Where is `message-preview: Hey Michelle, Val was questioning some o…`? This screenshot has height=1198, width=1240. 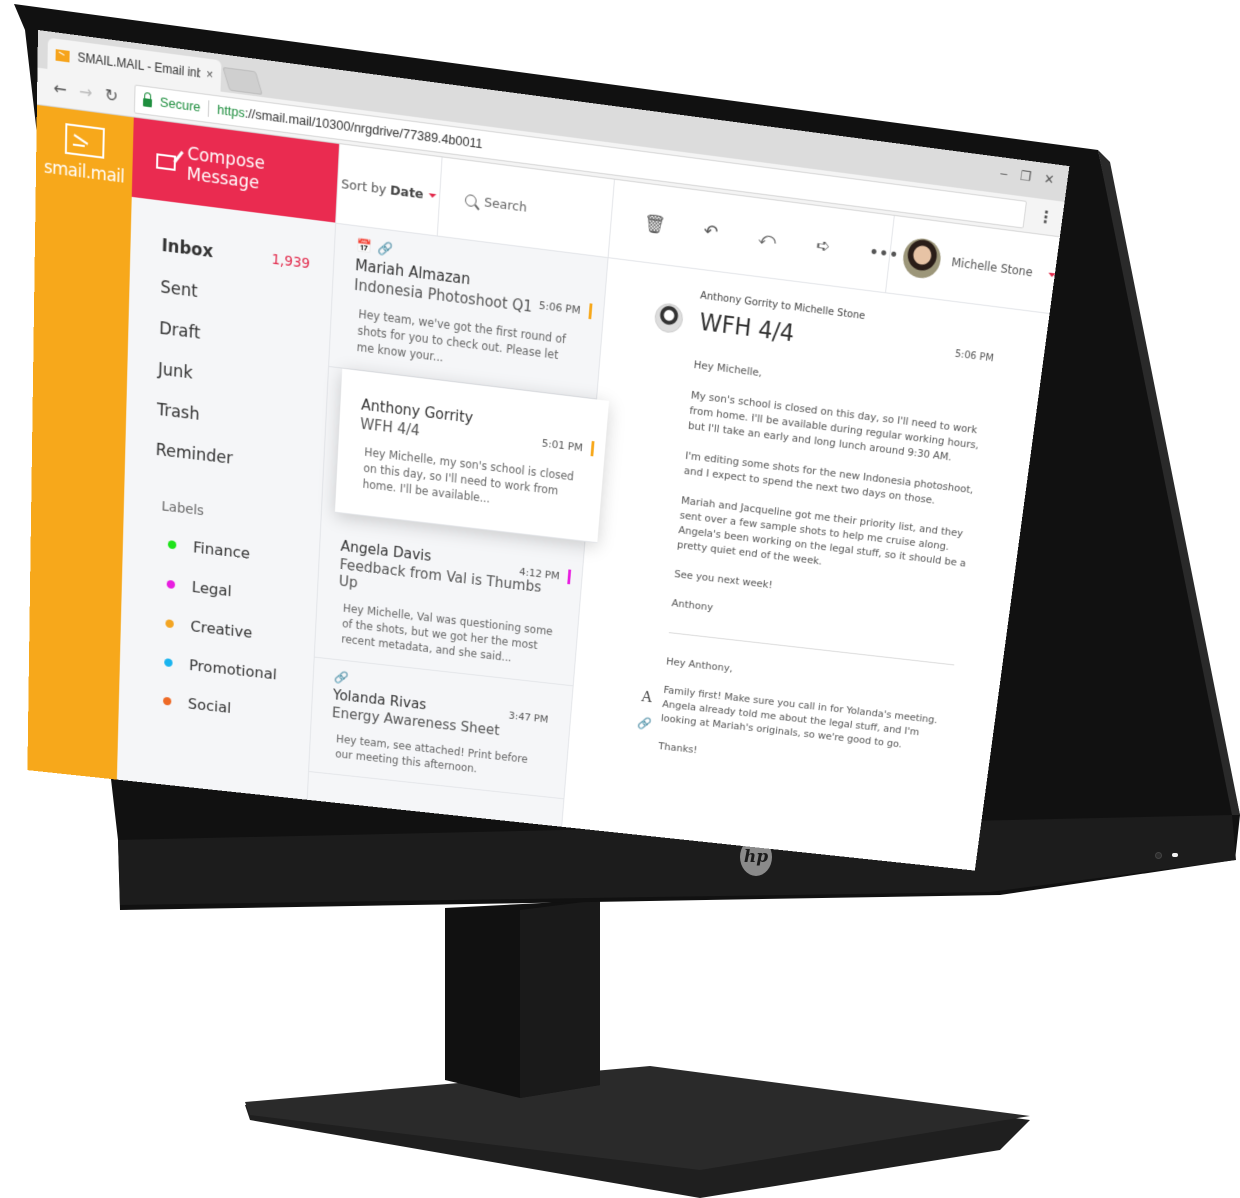
message-preview: Hey Michelle, Val was questioning some o… is located at coordinates (447, 633).